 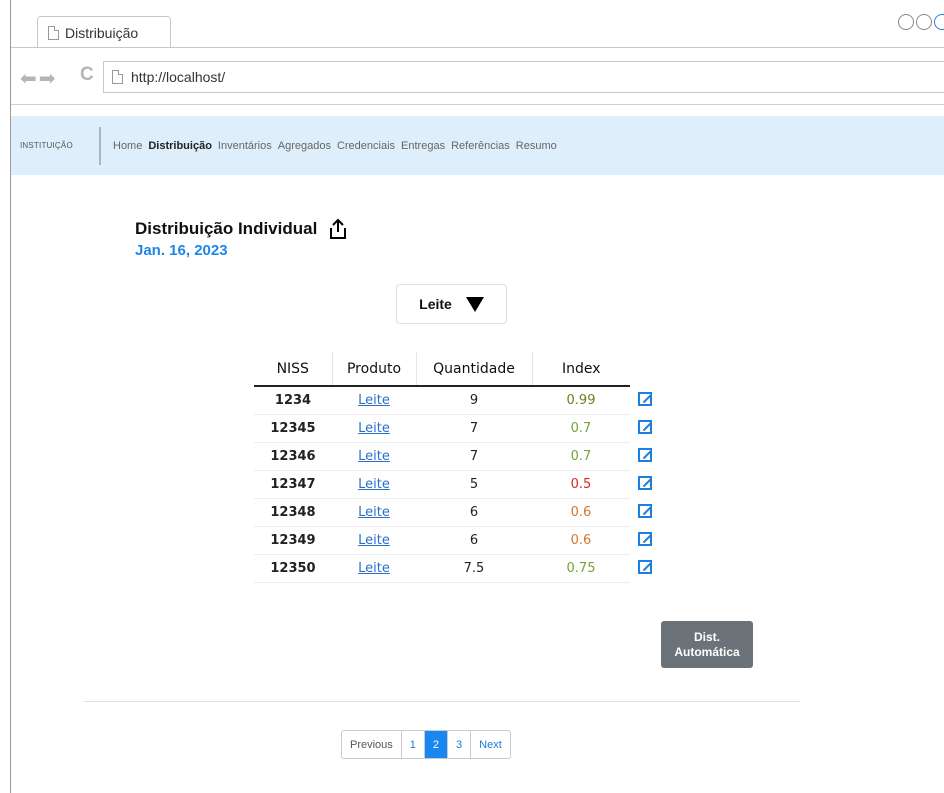 I want to click on nav-link-agregados: Agregados, so click(x=304, y=146).